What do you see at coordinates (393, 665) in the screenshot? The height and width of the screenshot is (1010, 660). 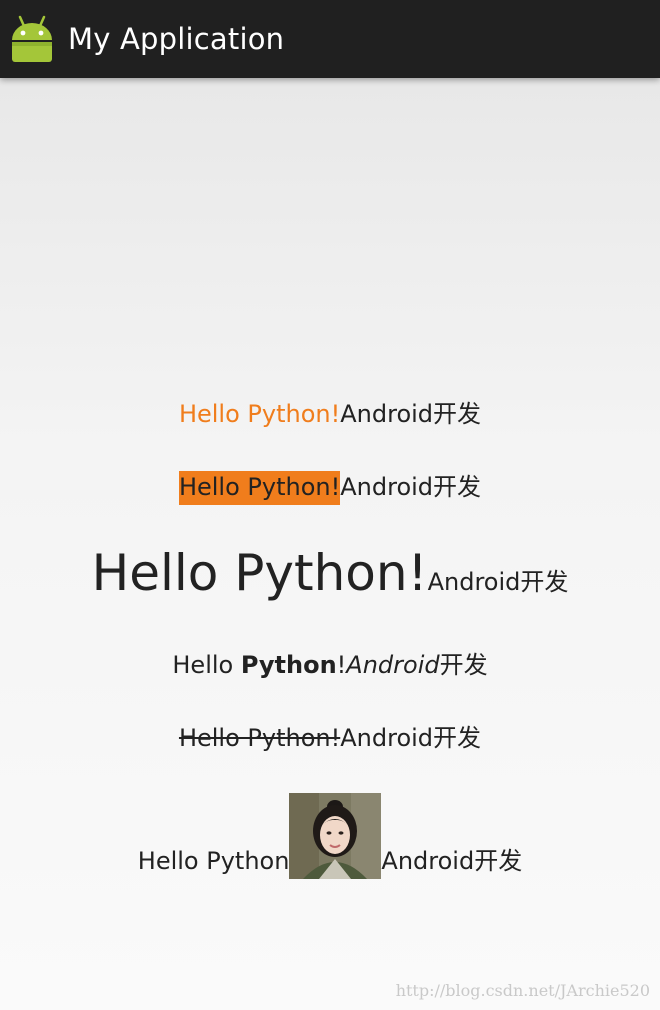 I see `italic-text: Android` at bounding box center [393, 665].